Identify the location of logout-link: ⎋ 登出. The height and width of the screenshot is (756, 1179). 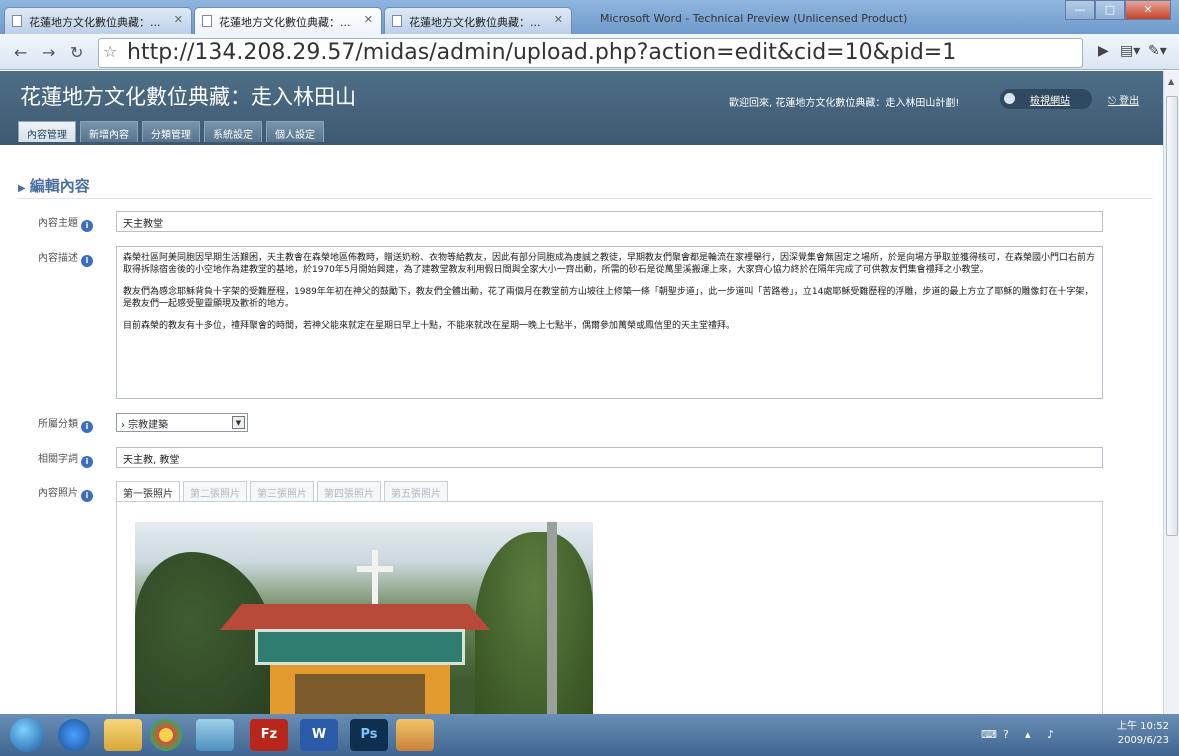
(1123, 99).